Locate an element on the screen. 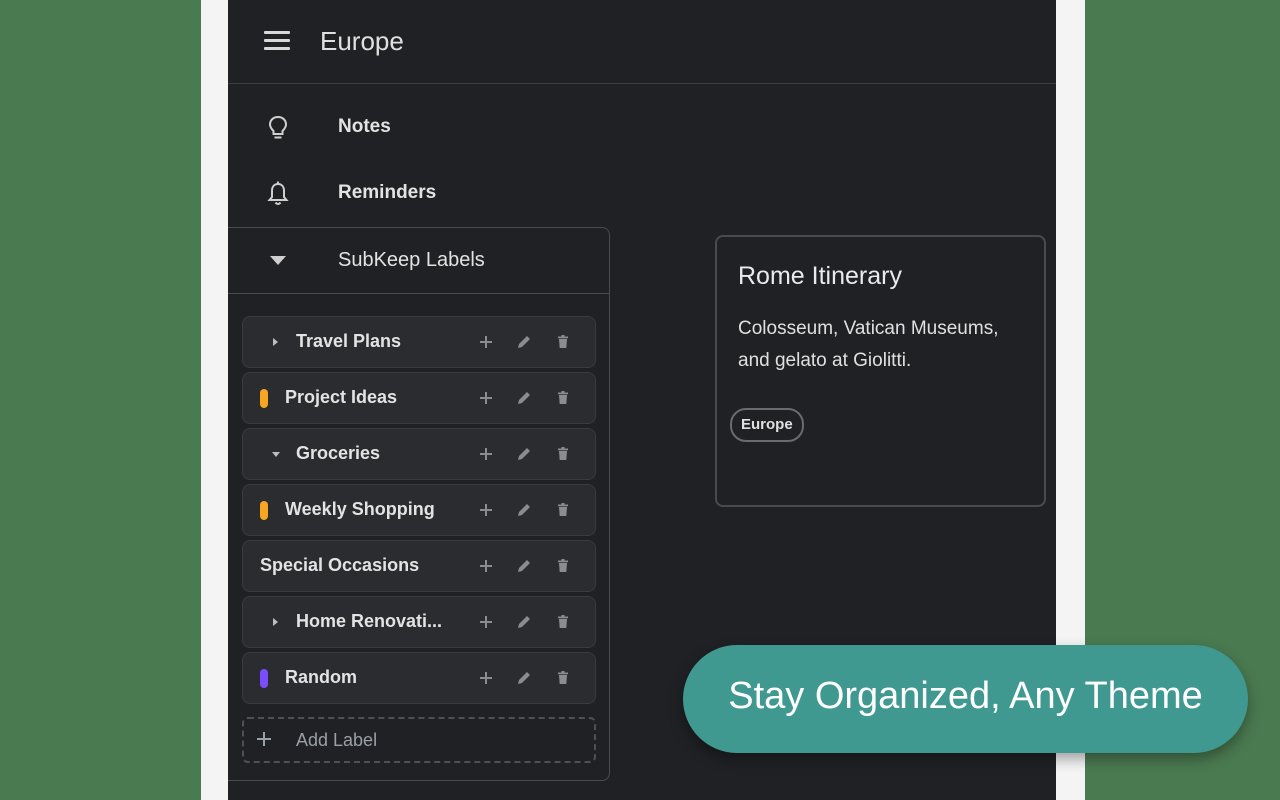 The image size is (1280, 800). nav-item-reminders: Reminders is located at coordinates (418, 193).